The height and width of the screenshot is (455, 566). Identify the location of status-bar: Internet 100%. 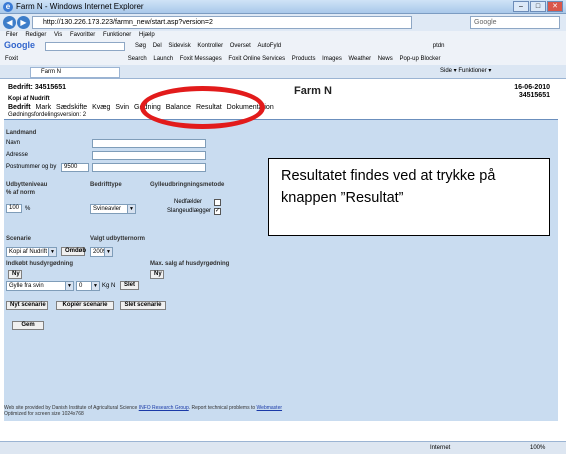
(283, 447).